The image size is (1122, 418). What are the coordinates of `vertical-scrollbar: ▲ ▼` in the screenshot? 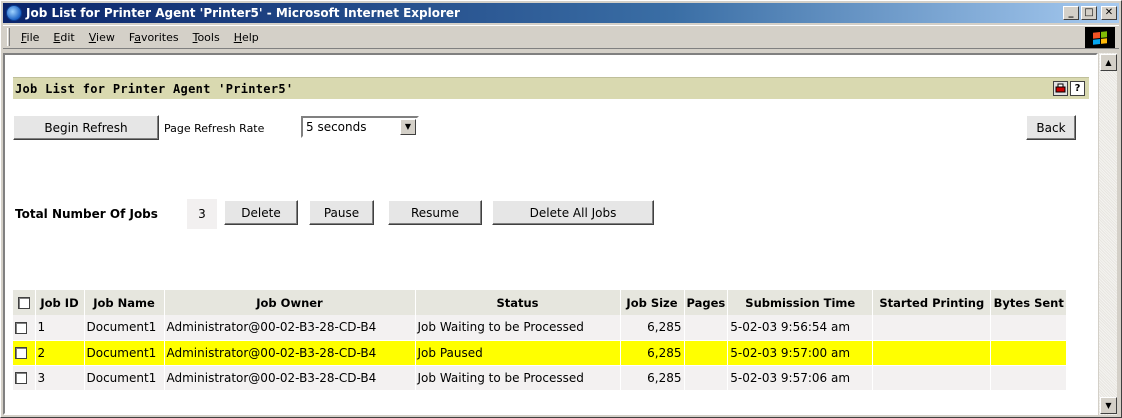 It's located at (1107, 234).